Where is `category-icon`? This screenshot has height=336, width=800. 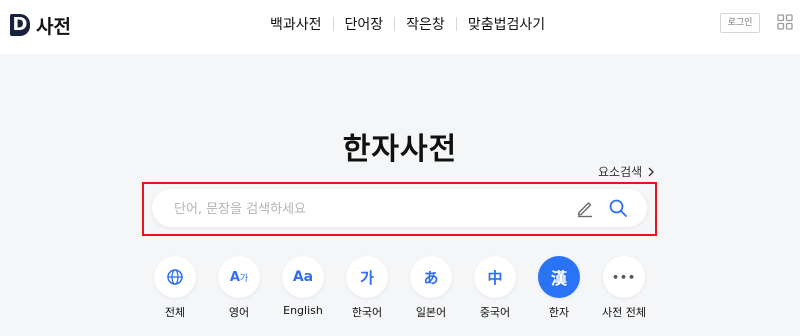
category-icon is located at coordinates (175, 277).